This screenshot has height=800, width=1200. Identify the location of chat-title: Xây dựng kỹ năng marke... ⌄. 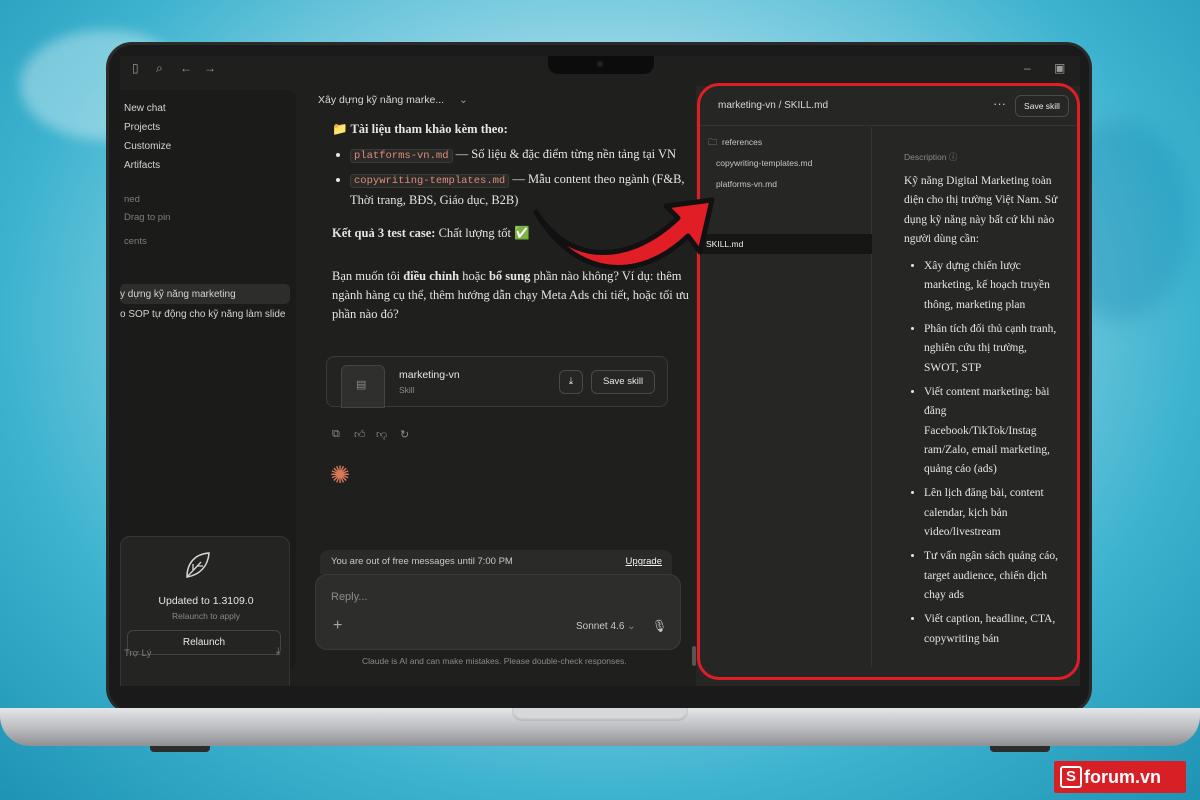
(393, 100).